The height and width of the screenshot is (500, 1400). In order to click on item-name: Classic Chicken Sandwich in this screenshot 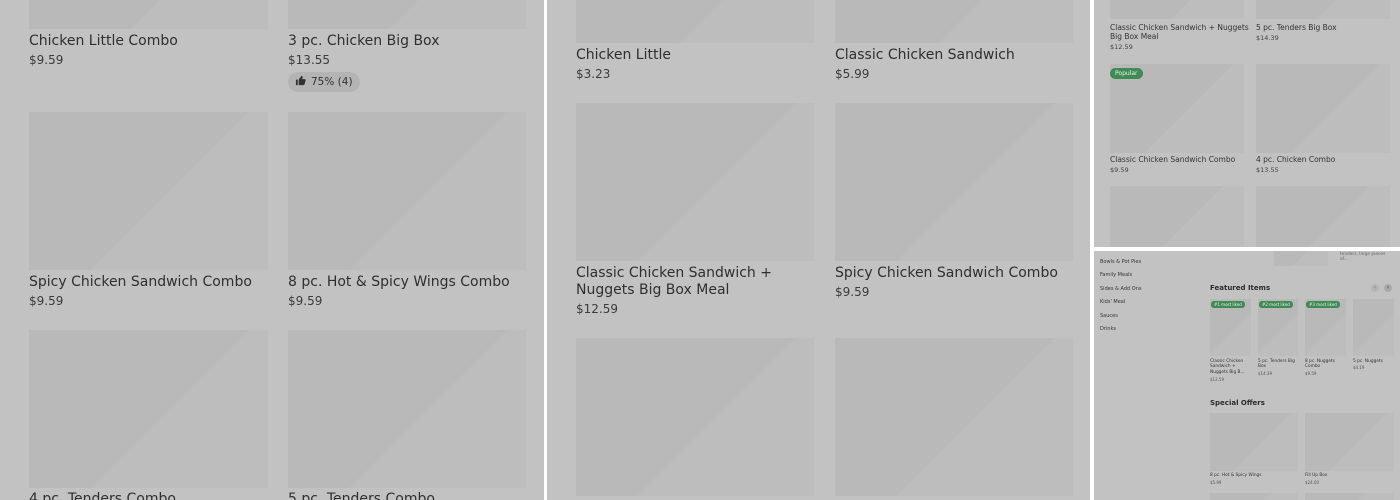, I will do `click(925, 55)`.